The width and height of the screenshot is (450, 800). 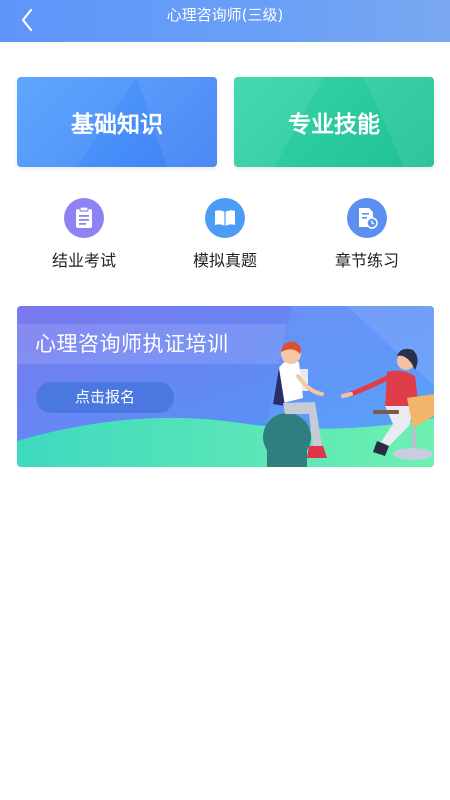 I want to click on mock-exam-entry: 模拟真题, so click(x=225, y=238).